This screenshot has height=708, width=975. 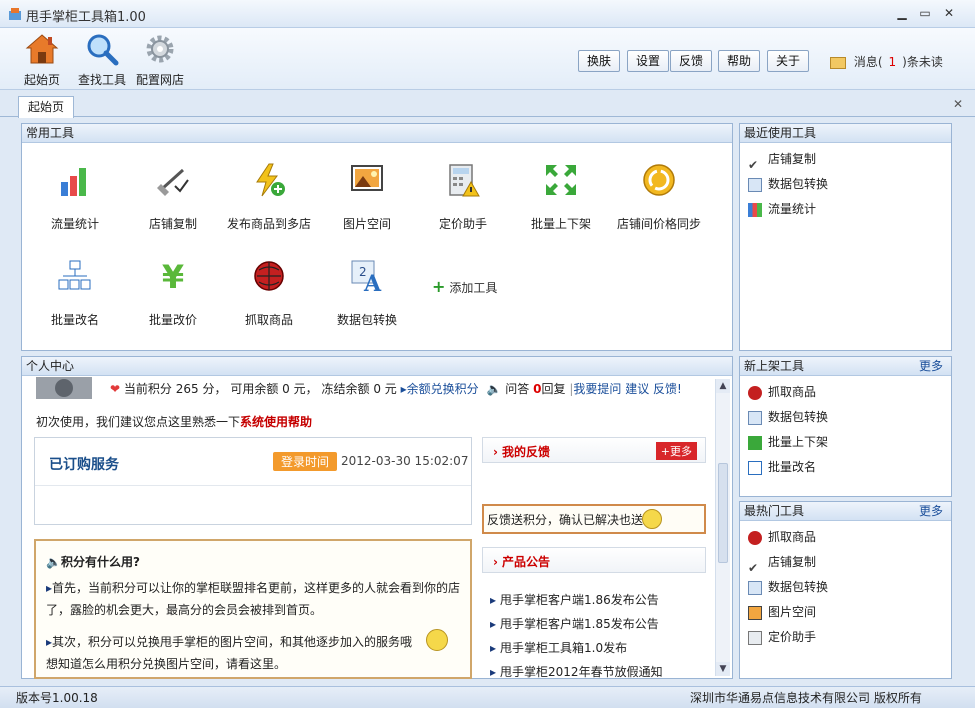 I want to click on recent-item: 数据包转换, so click(x=845, y=184).